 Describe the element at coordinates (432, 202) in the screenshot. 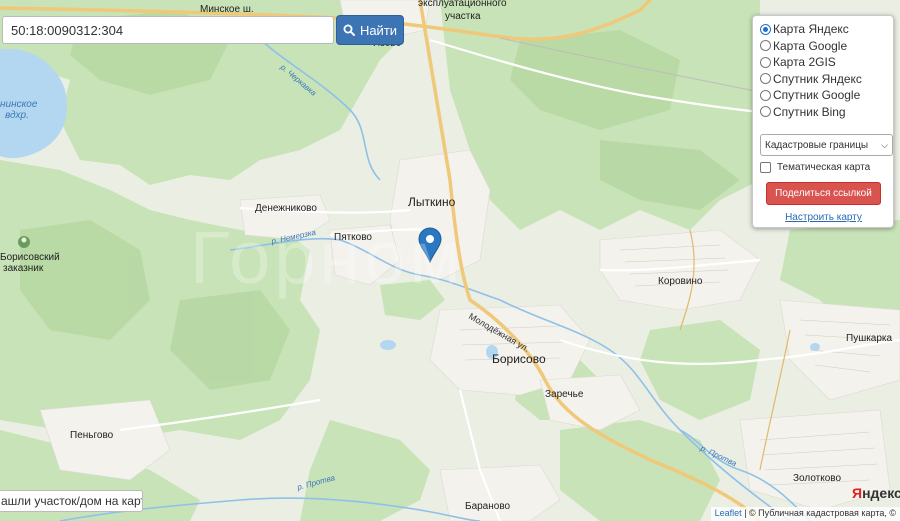

I see `label-lytkino: Лыткино` at that location.